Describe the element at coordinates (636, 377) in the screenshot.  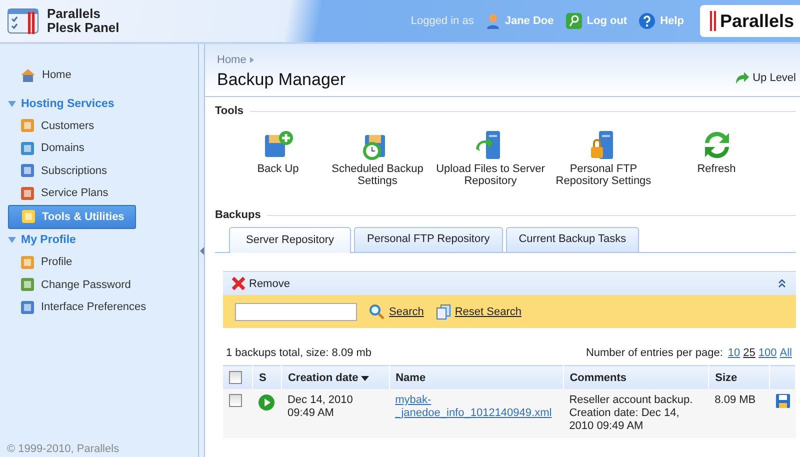
I see `column-header: Comments` at that location.